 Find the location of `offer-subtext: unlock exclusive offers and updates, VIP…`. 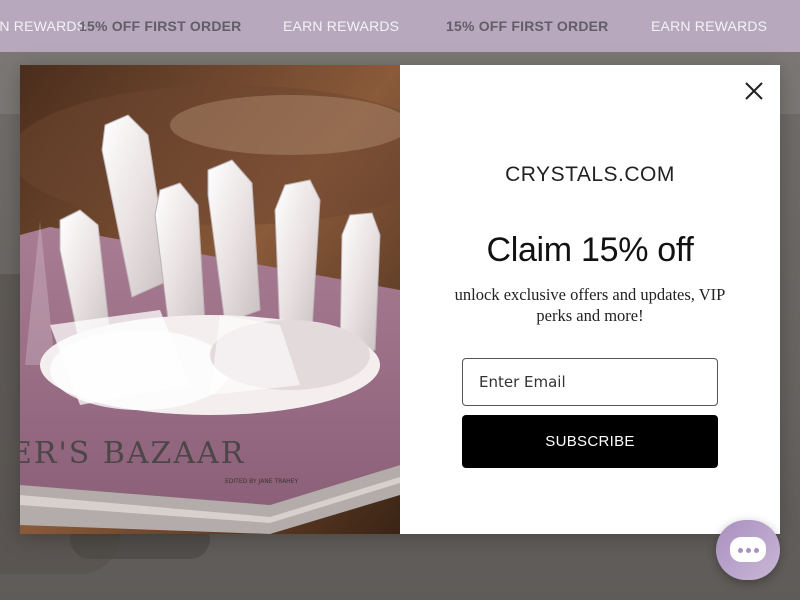

offer-subtext: unlock exclusive offers and updates, VIP… is located at coordinates (590, 305).